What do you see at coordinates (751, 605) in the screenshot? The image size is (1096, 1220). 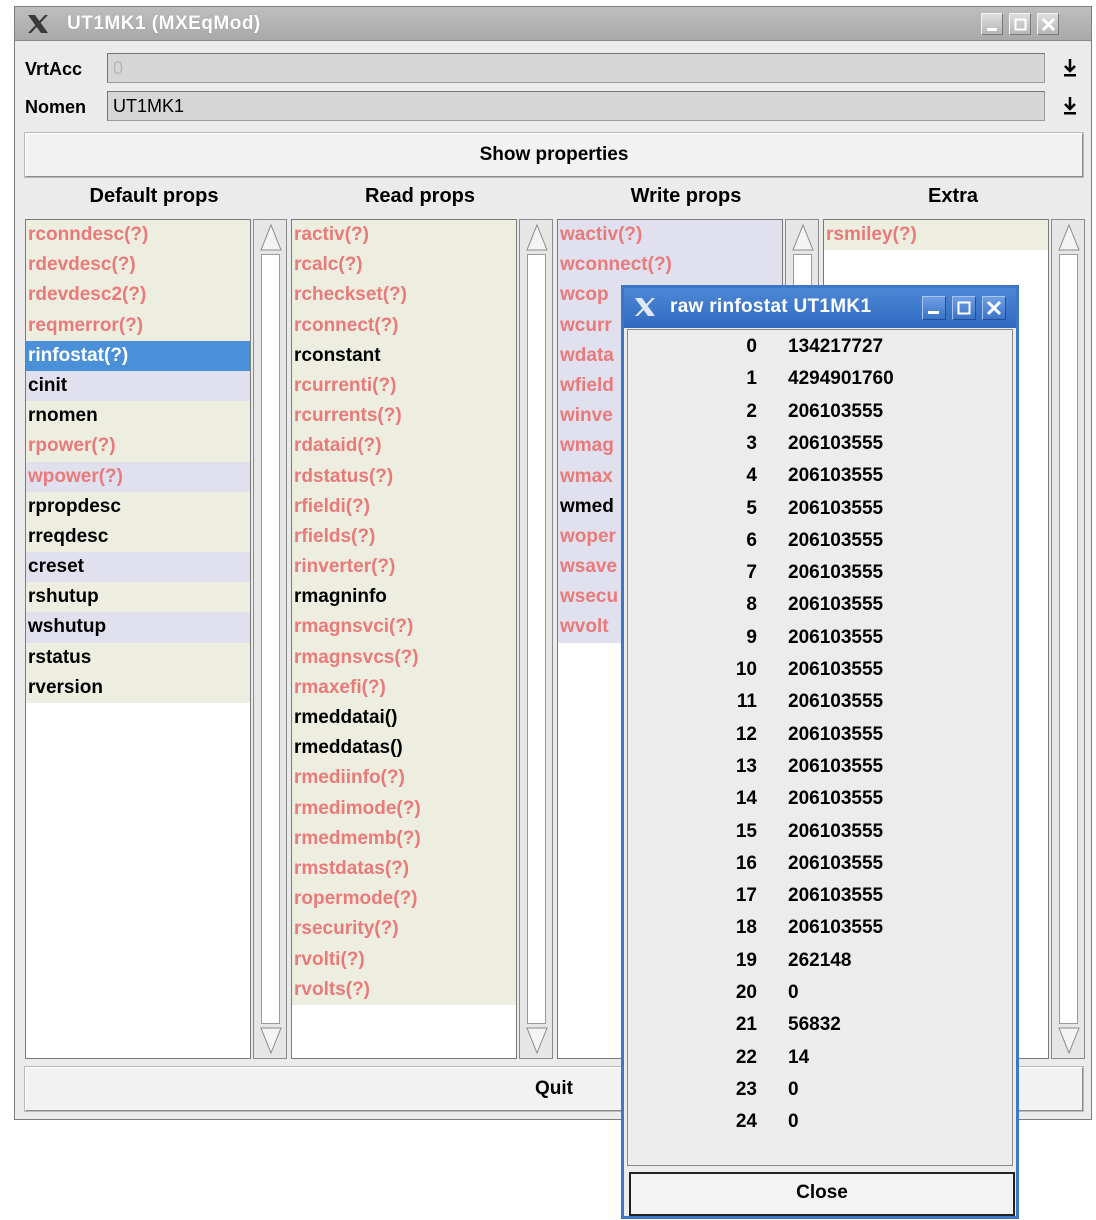 I see `row-index: 8` at bounding box center [751, 605].